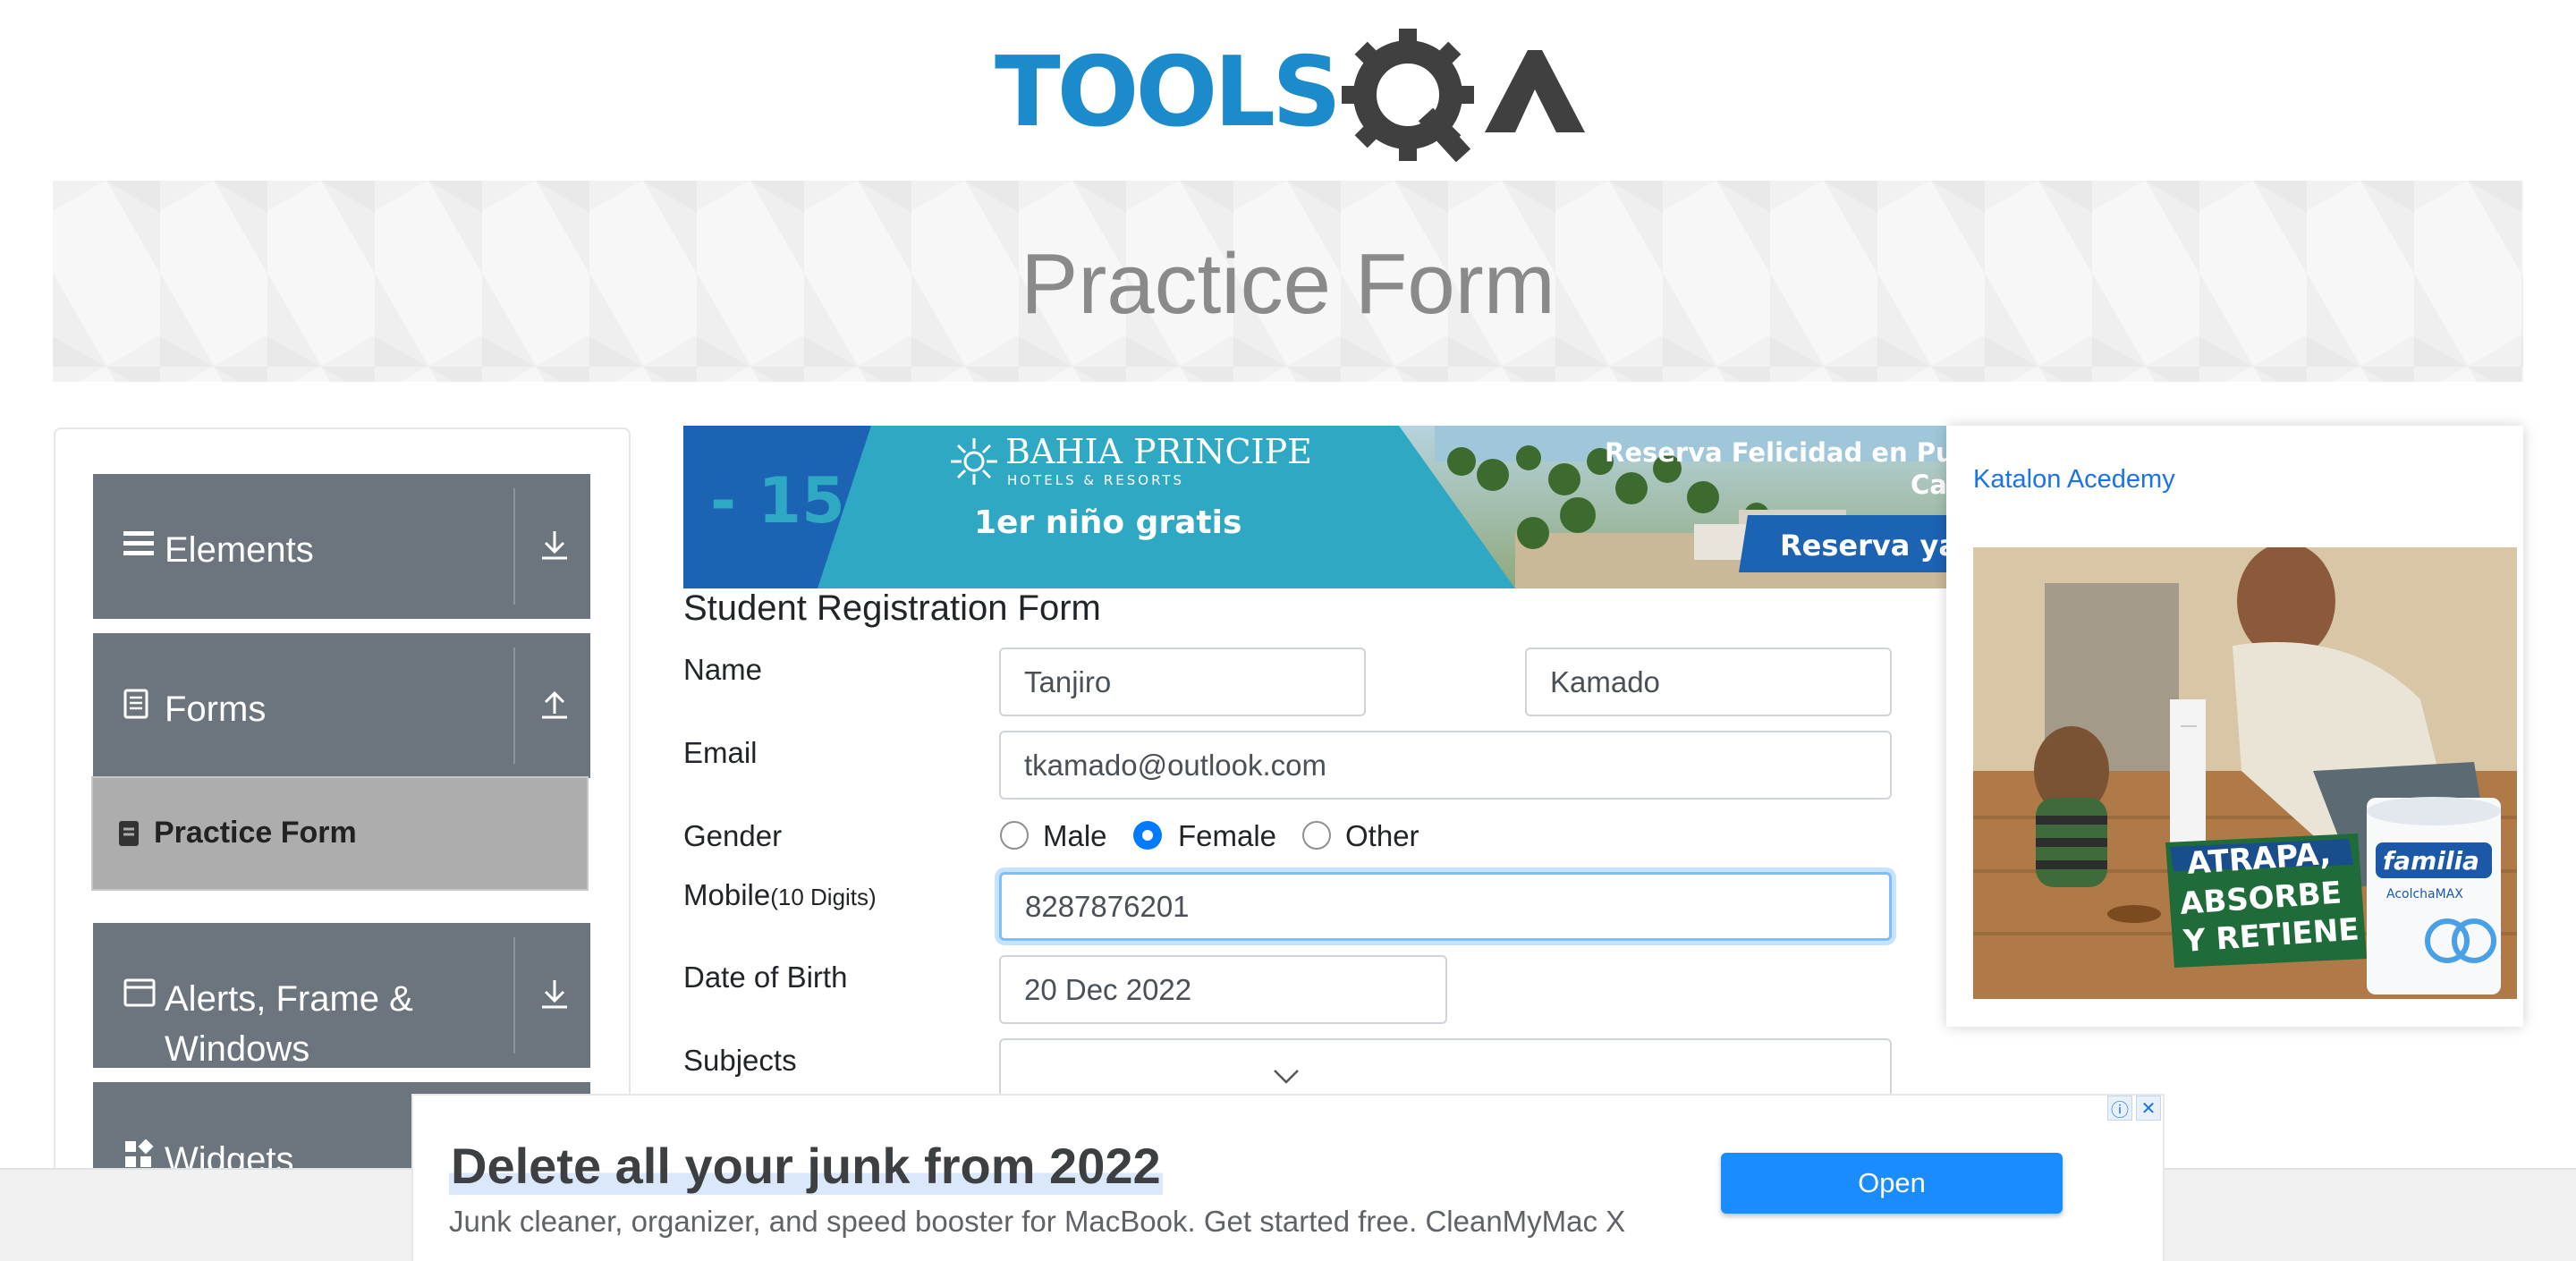 This screenshot has height=1261, width=2576. I want to click on sidebar-group-label: Forms, so click(216, 709).